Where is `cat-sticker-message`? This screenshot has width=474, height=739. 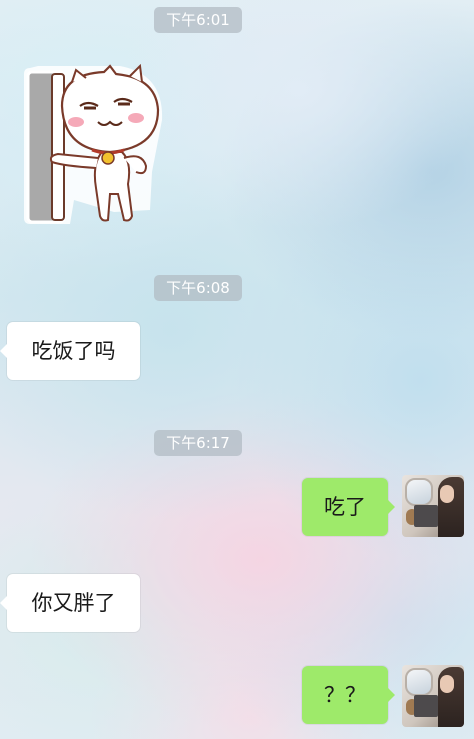 cat-sticker-message is located at coordinates (92, 145).